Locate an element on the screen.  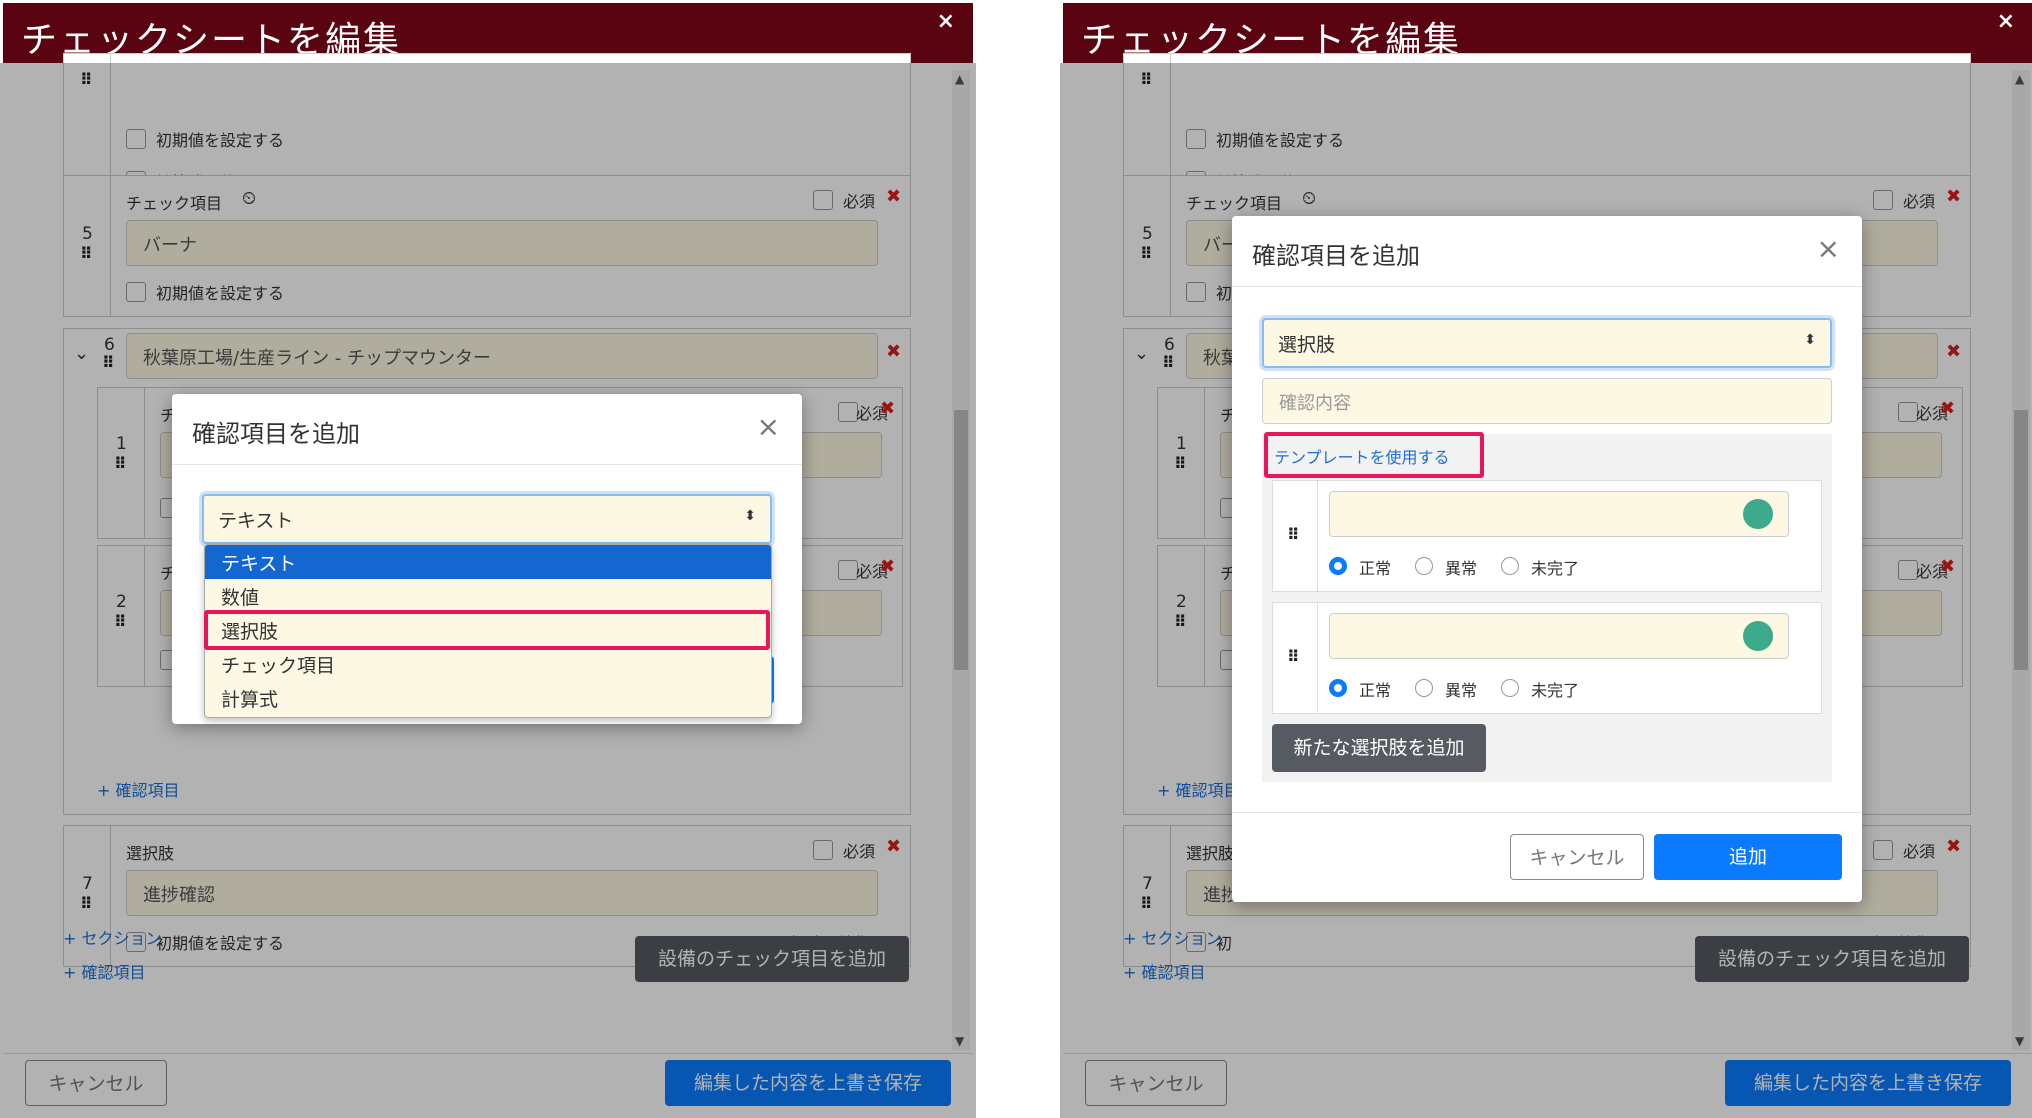
add-confirm-item-modal: 確認項目を追加 × テキスト ⬍ テキスト 数値 選択肢 チェック項目 計算式 is located at coordinates (487, 559).